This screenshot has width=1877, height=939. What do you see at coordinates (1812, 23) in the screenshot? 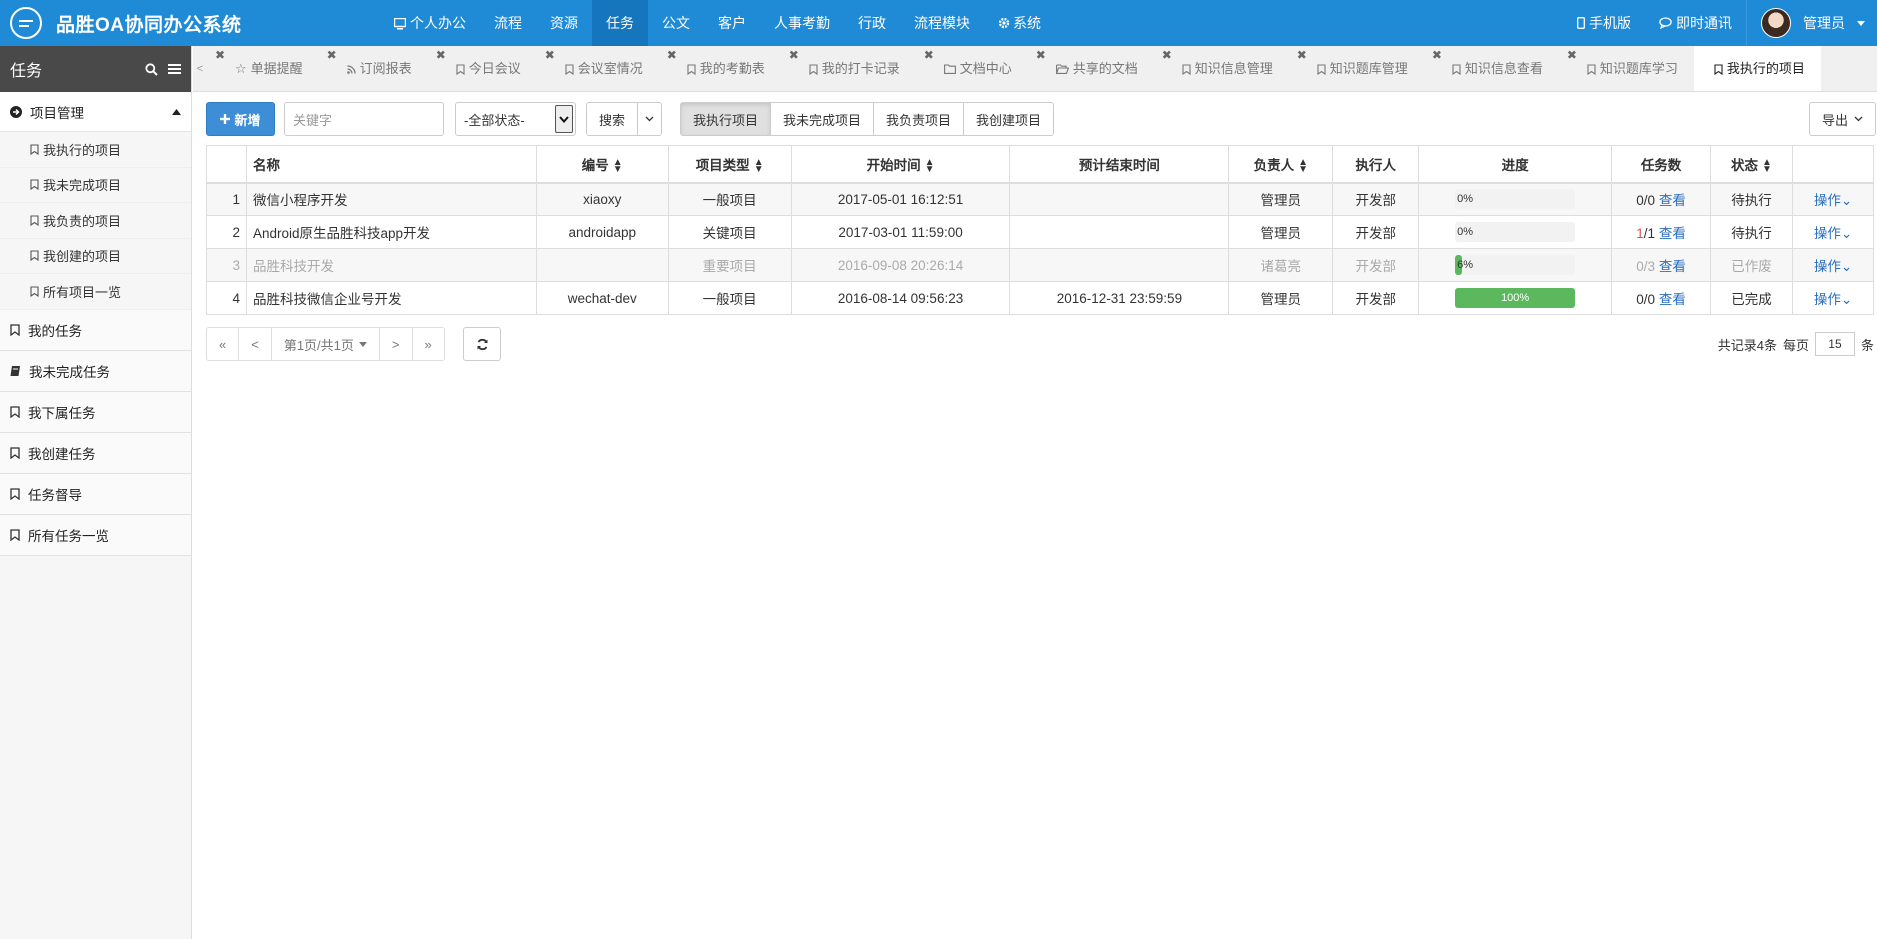
I see `user-menu: 管理员` at bounding box center [1812, 23].